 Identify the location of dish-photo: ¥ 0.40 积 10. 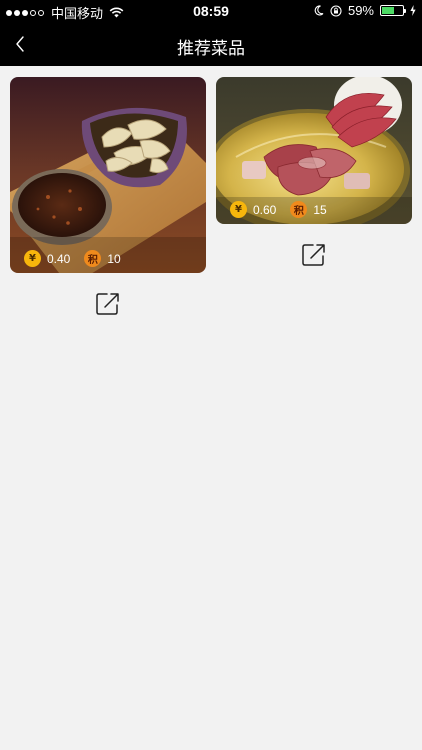
(108, 175).